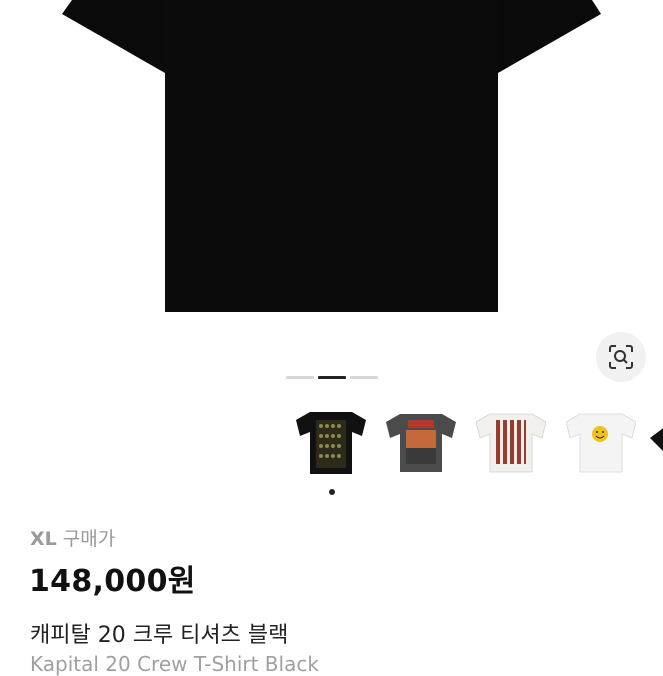 The image size is (663, 676). I want to click on gallery-pager, so click(332, 377).